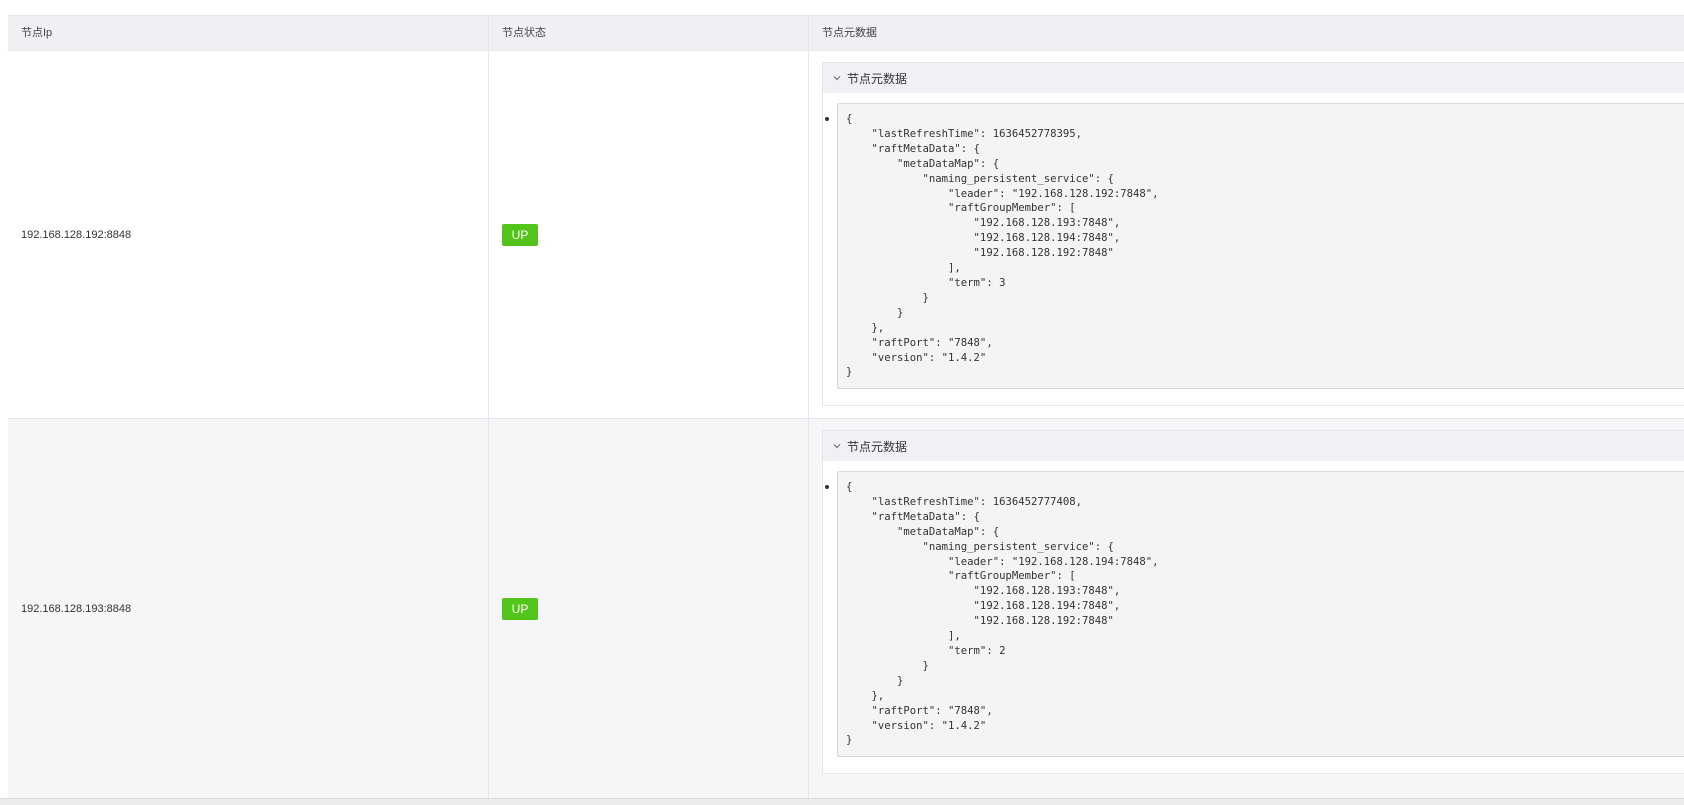  What do you see at coordinates (76, 608) in the screenshot?
I see `node-ip: 192.168.128.193:8848` at bounding box center [76, 608].